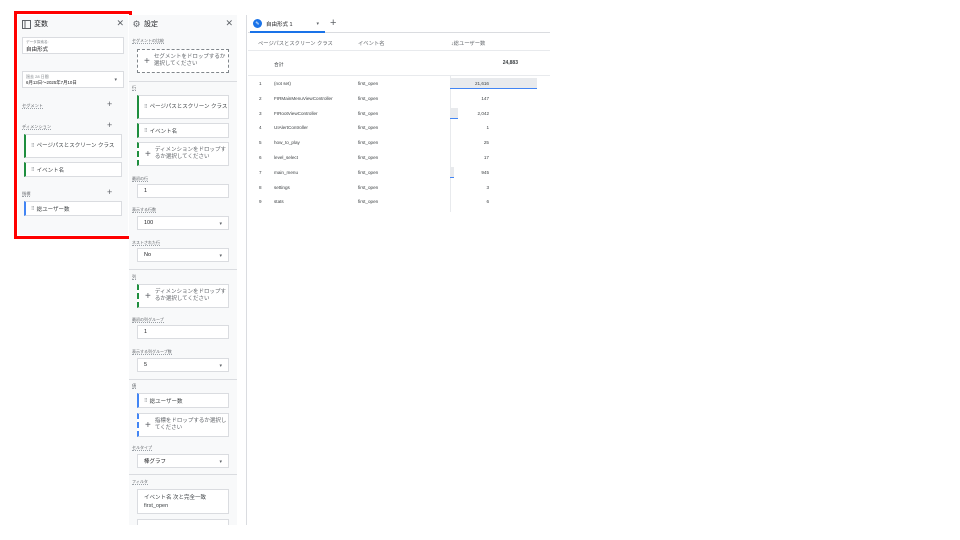 This screenshot has width=960, height=540. I want to click on tab-freeform-1: ✎ 自由形式 1 ▾, so click(287, 24).